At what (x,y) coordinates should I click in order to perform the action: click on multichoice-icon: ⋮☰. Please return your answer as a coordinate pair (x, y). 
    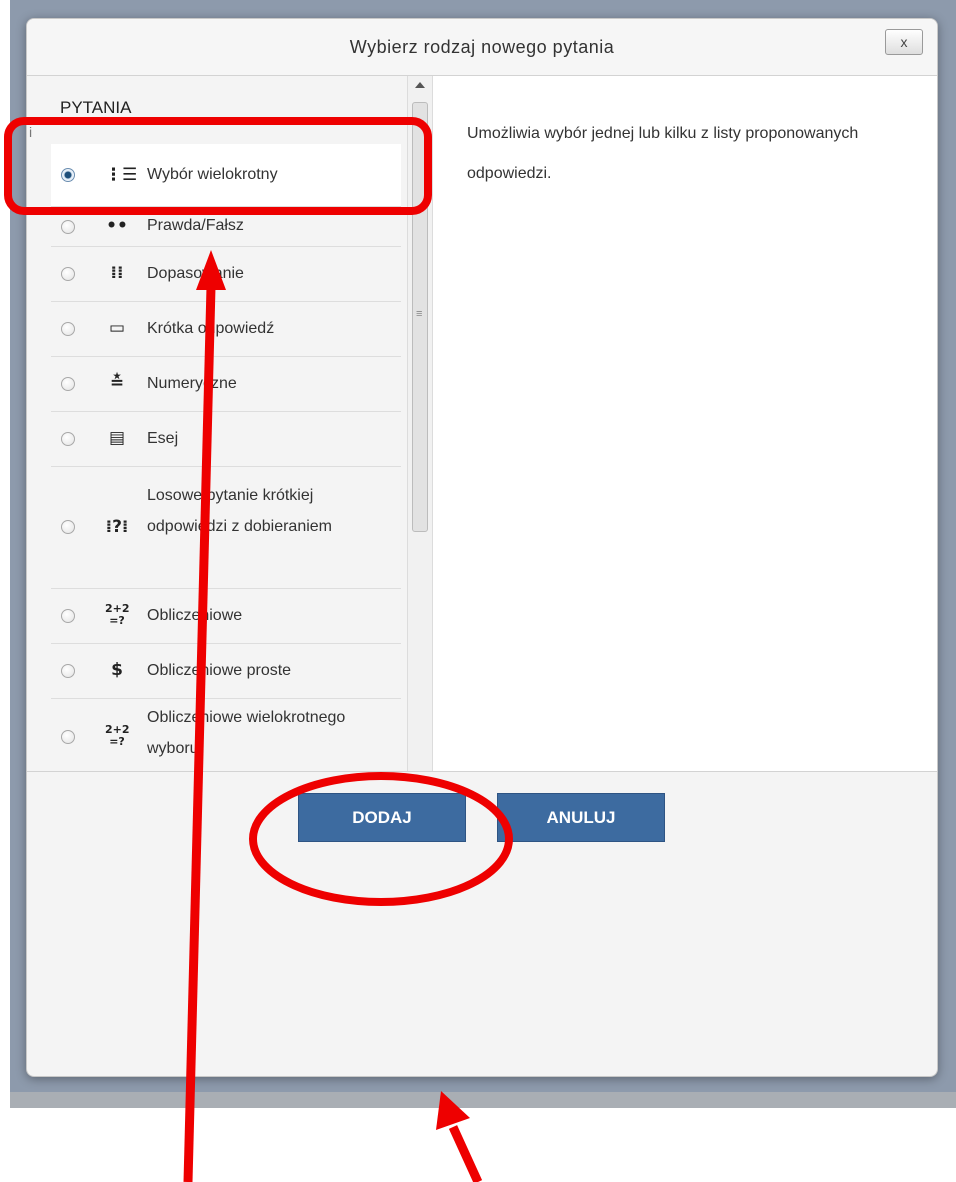
    Looking at the image, I should click on (121, 175).